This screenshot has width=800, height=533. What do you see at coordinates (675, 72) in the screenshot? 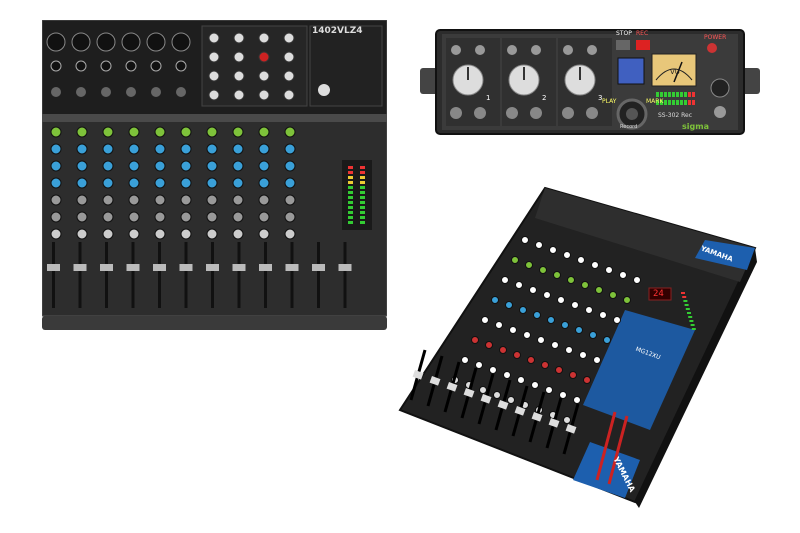
I see `recorder-vu-label: VU` at bounding box center [675, 72].